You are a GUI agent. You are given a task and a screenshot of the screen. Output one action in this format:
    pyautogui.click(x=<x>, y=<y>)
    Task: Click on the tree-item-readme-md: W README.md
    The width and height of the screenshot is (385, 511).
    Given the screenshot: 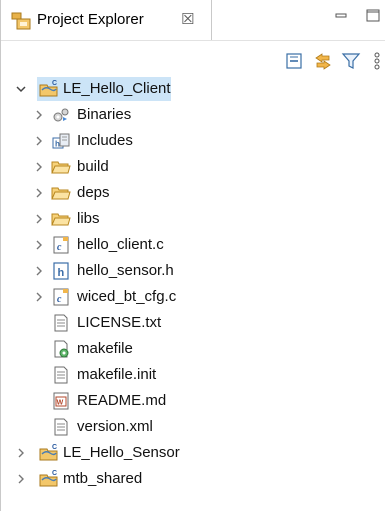 What is the action you would take?
    pyautogui.click(x=193, y=401)
    